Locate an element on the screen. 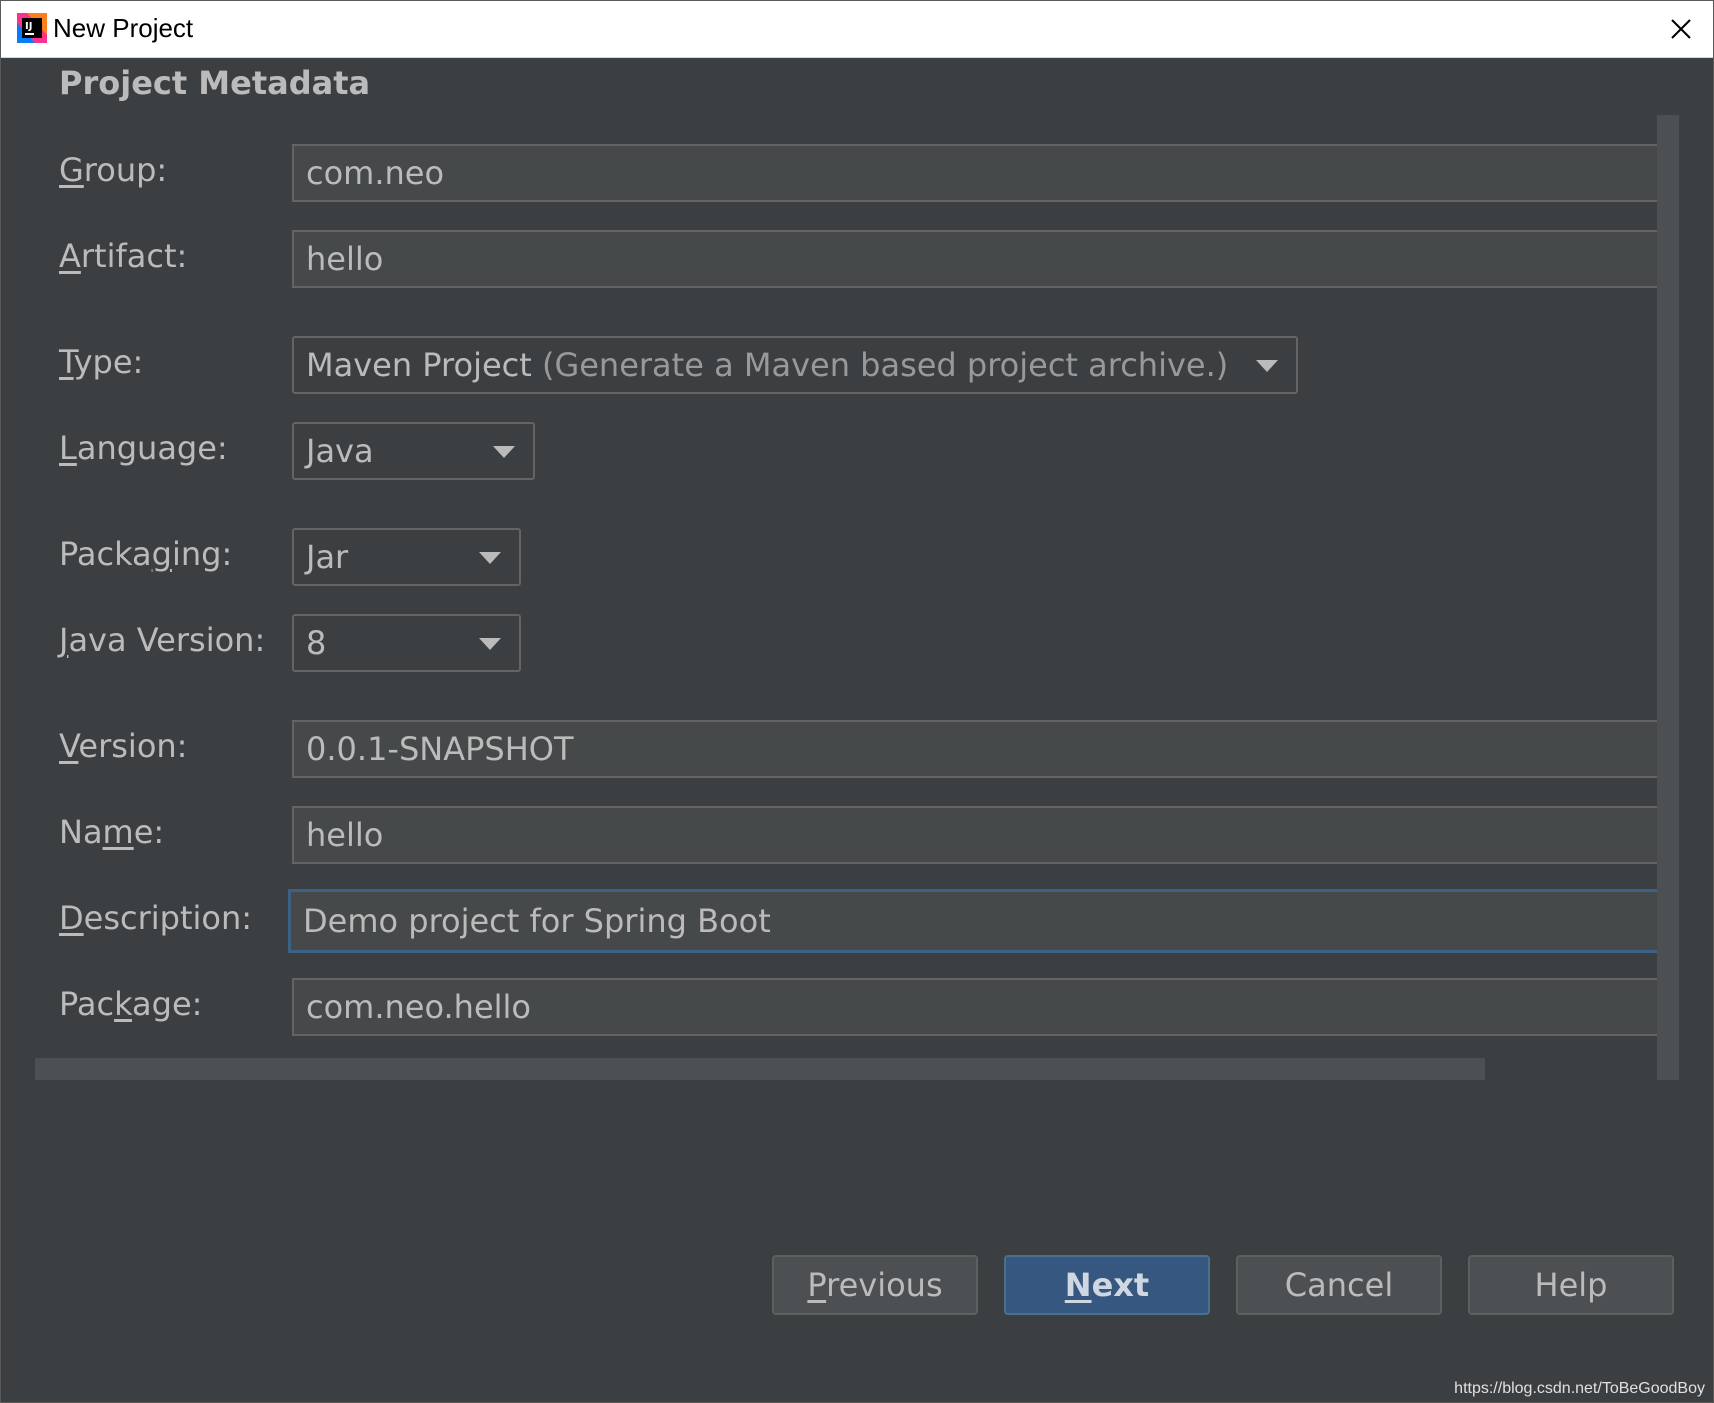 Image resolution: width=1714 pixels, height=1403 pixels. help-button: Help is located at coordinates (1571, 1285).